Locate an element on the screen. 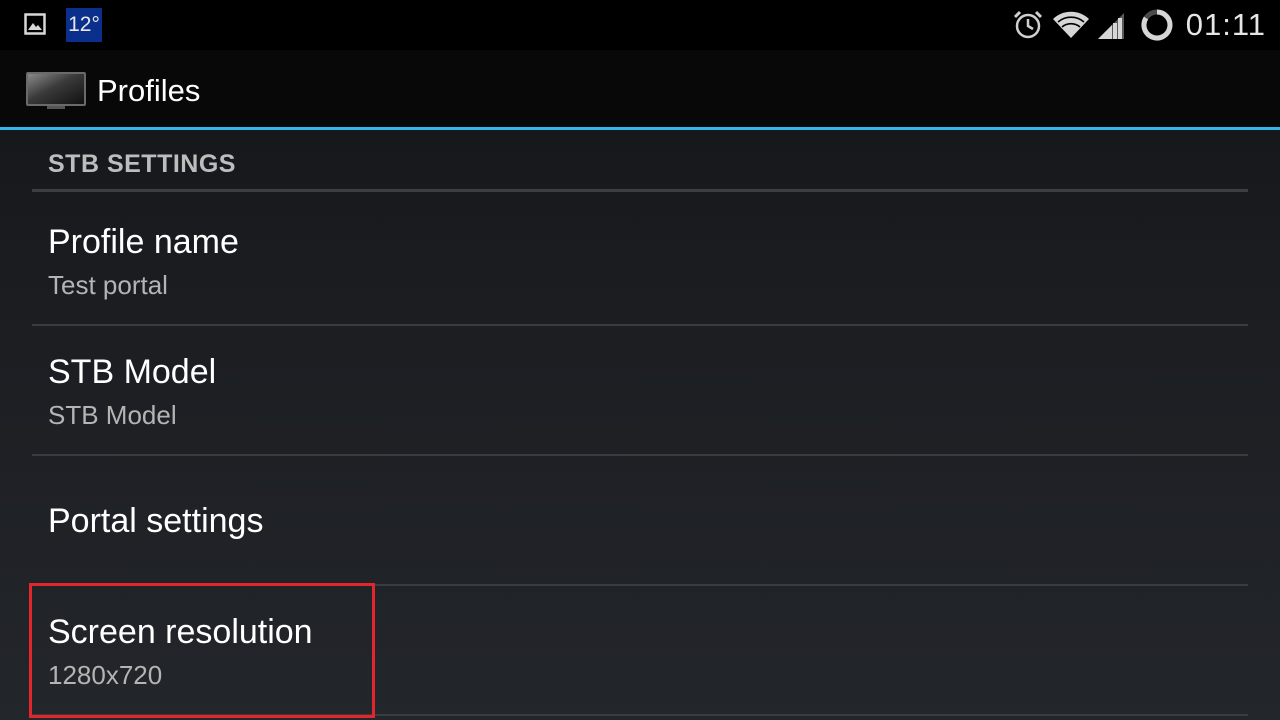  action-bar-title: Profiles is located at coordinates (149, 90).